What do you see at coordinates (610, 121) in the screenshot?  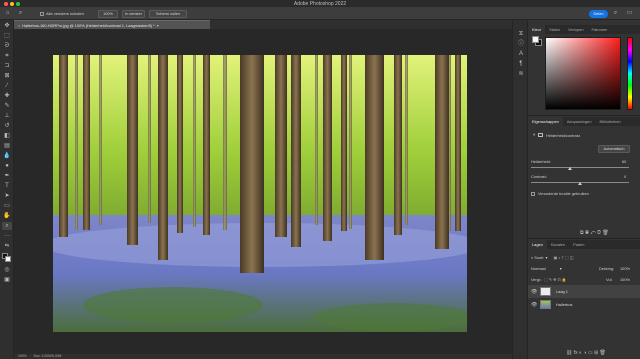 I see `tab-libraries: Bibliotheken` at bounding box center [610, 121].